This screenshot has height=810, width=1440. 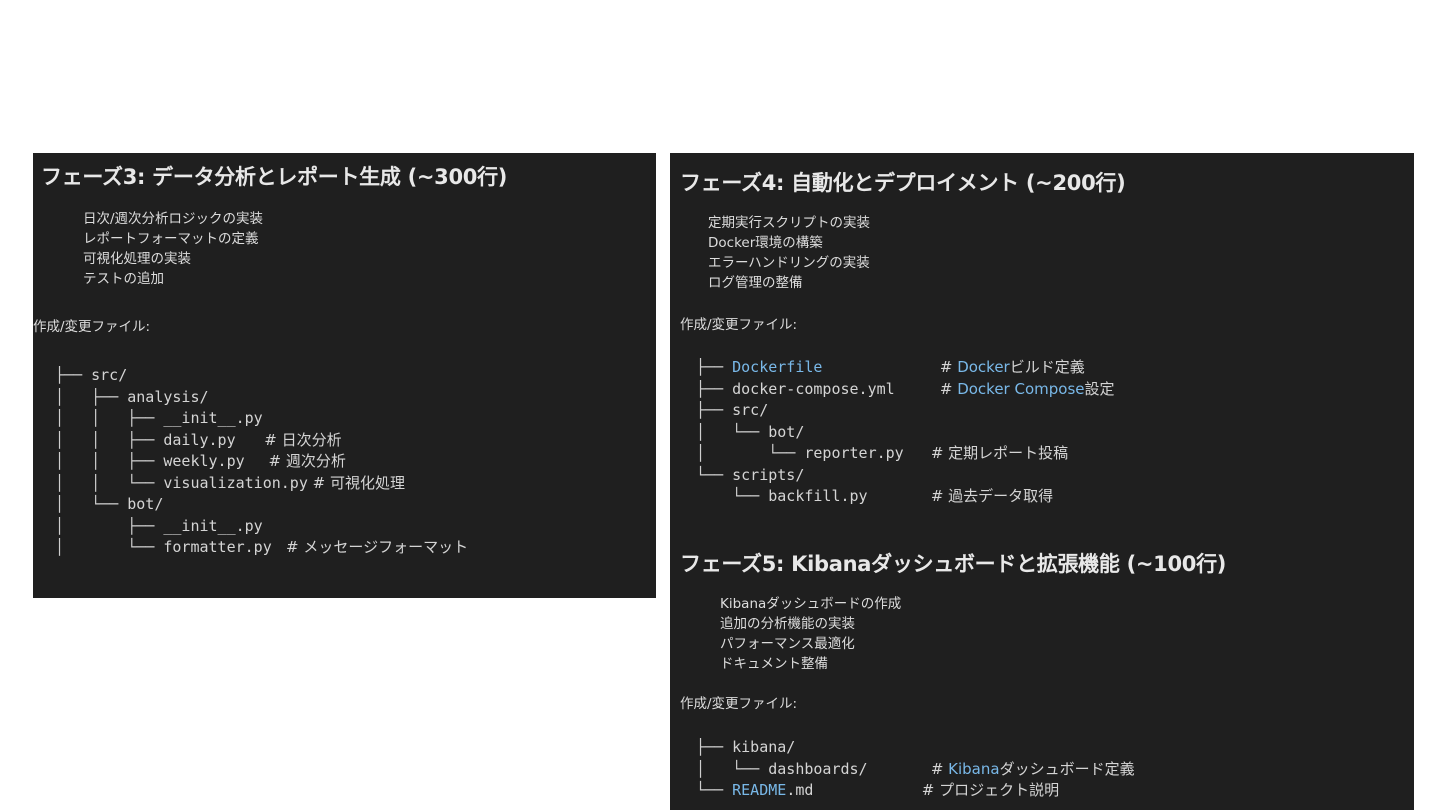 What do you see at coordinates (1021, 388) in the screenshot?
I see `tree-comment-keyword: Docker Compose` at bounding box center [1021, 388].